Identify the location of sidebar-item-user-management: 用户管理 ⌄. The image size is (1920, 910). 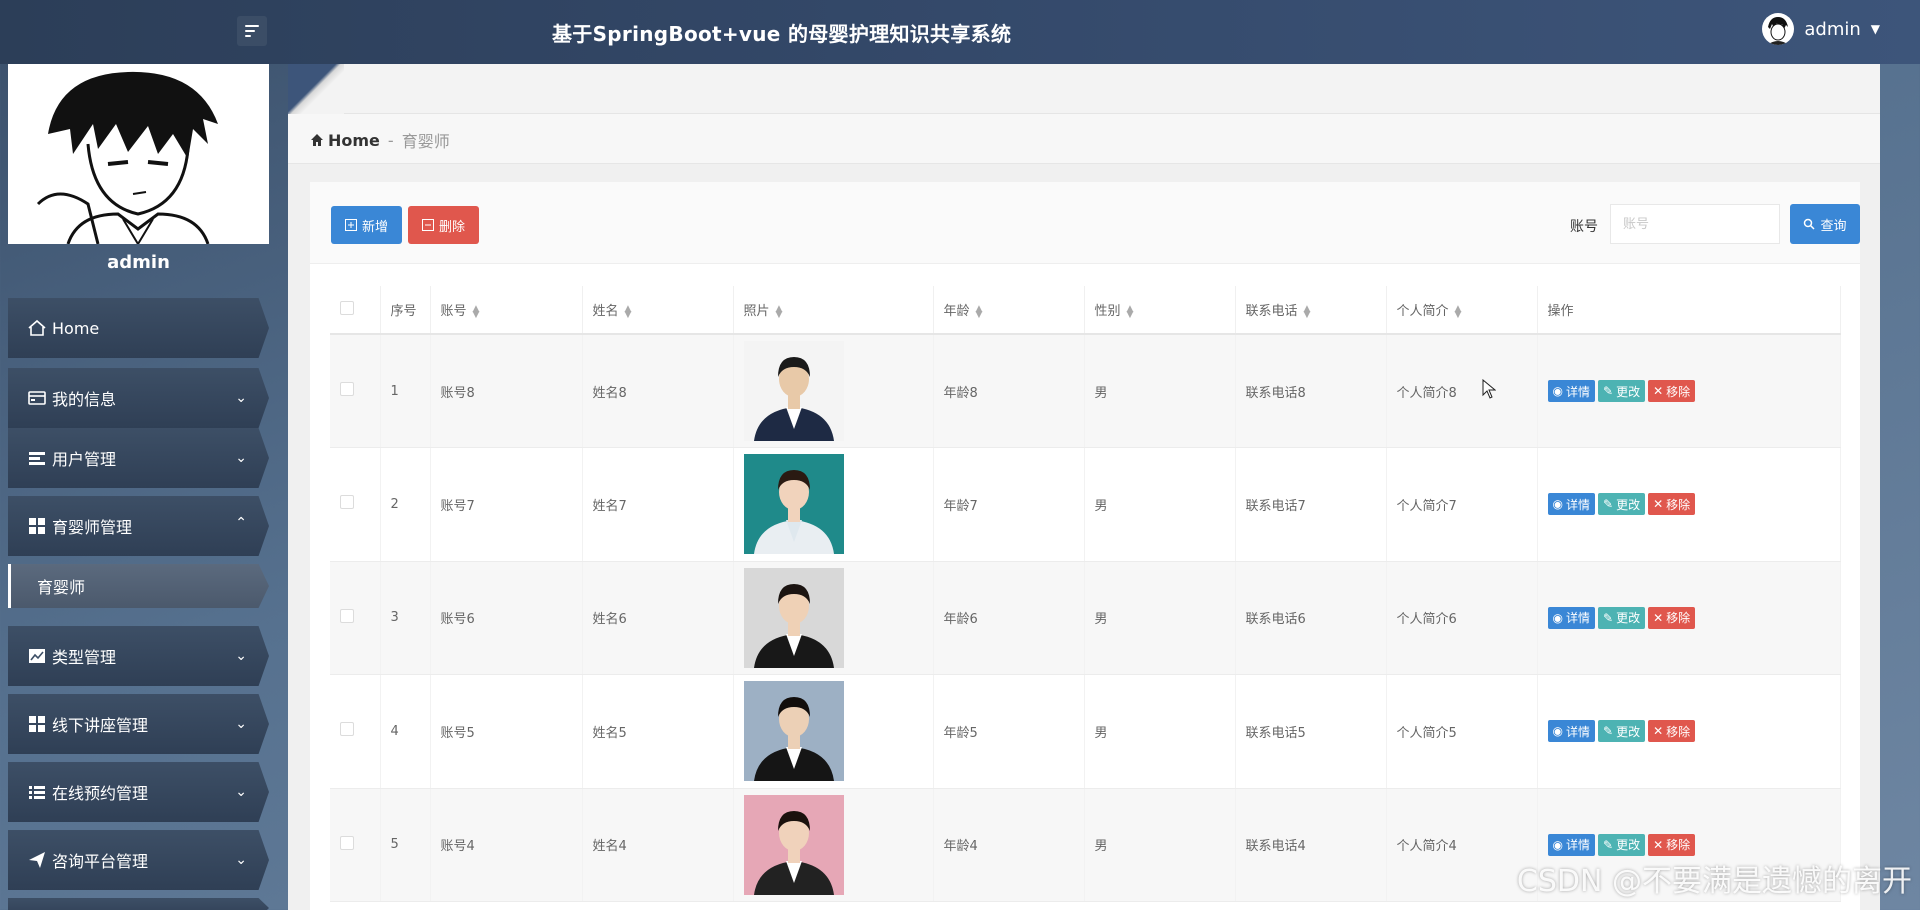
(138, 458).